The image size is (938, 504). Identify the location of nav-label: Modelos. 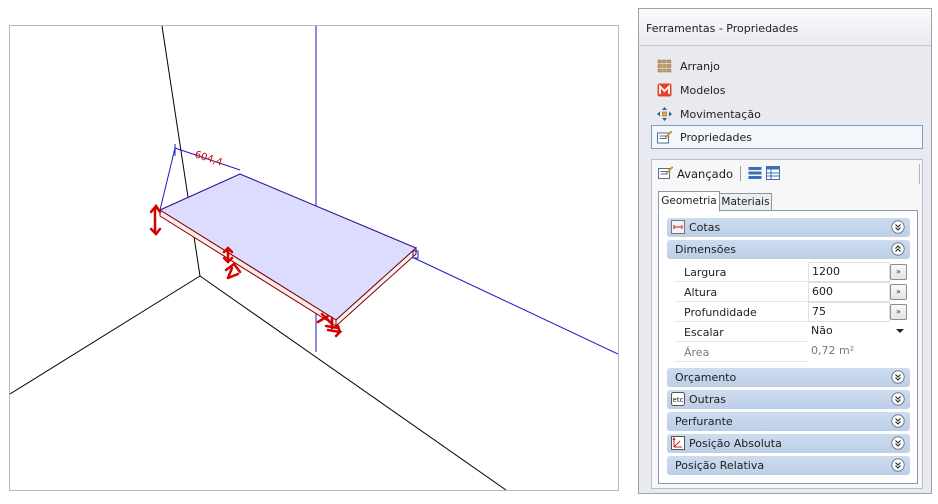
(703, 90).